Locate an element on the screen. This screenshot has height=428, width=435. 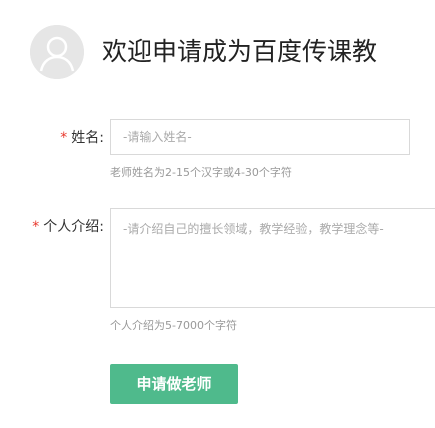
name-input is located at coordinates (260, 137).